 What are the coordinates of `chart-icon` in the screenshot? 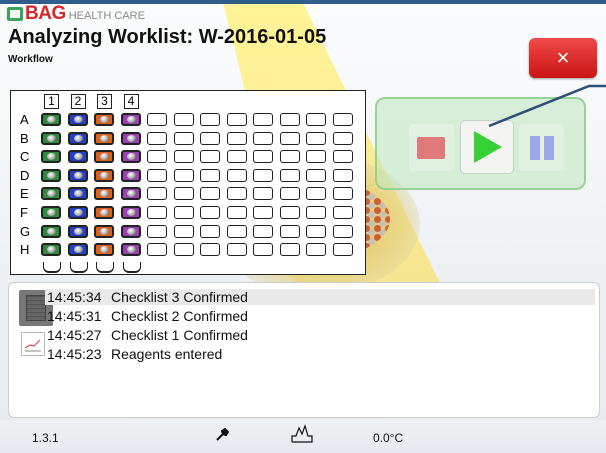 It's located at (33, 344).